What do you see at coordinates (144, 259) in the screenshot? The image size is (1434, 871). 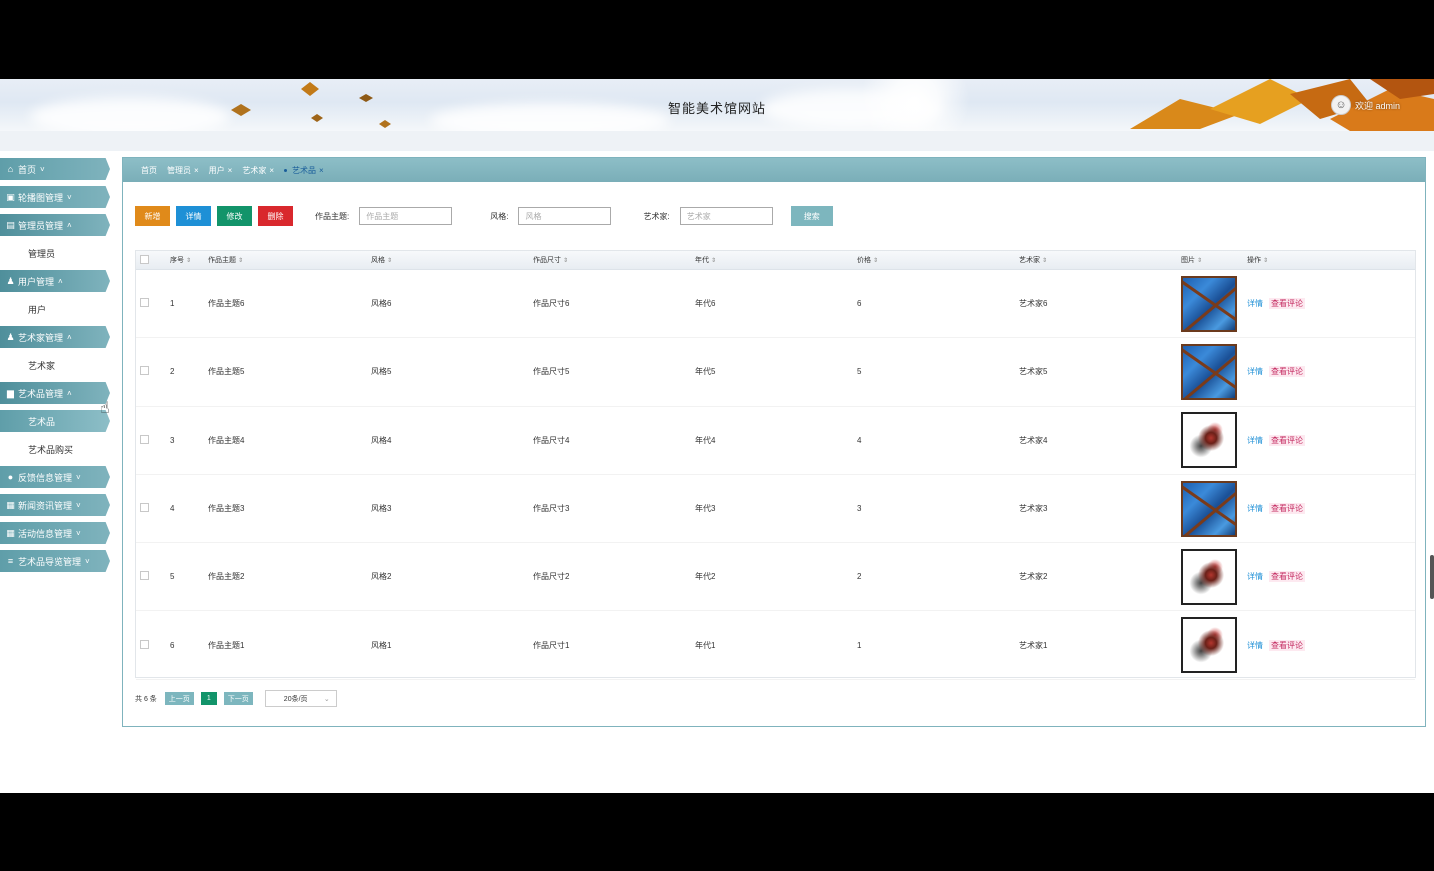 I see `select-all-checkbox` at bounding box center [144, 259].